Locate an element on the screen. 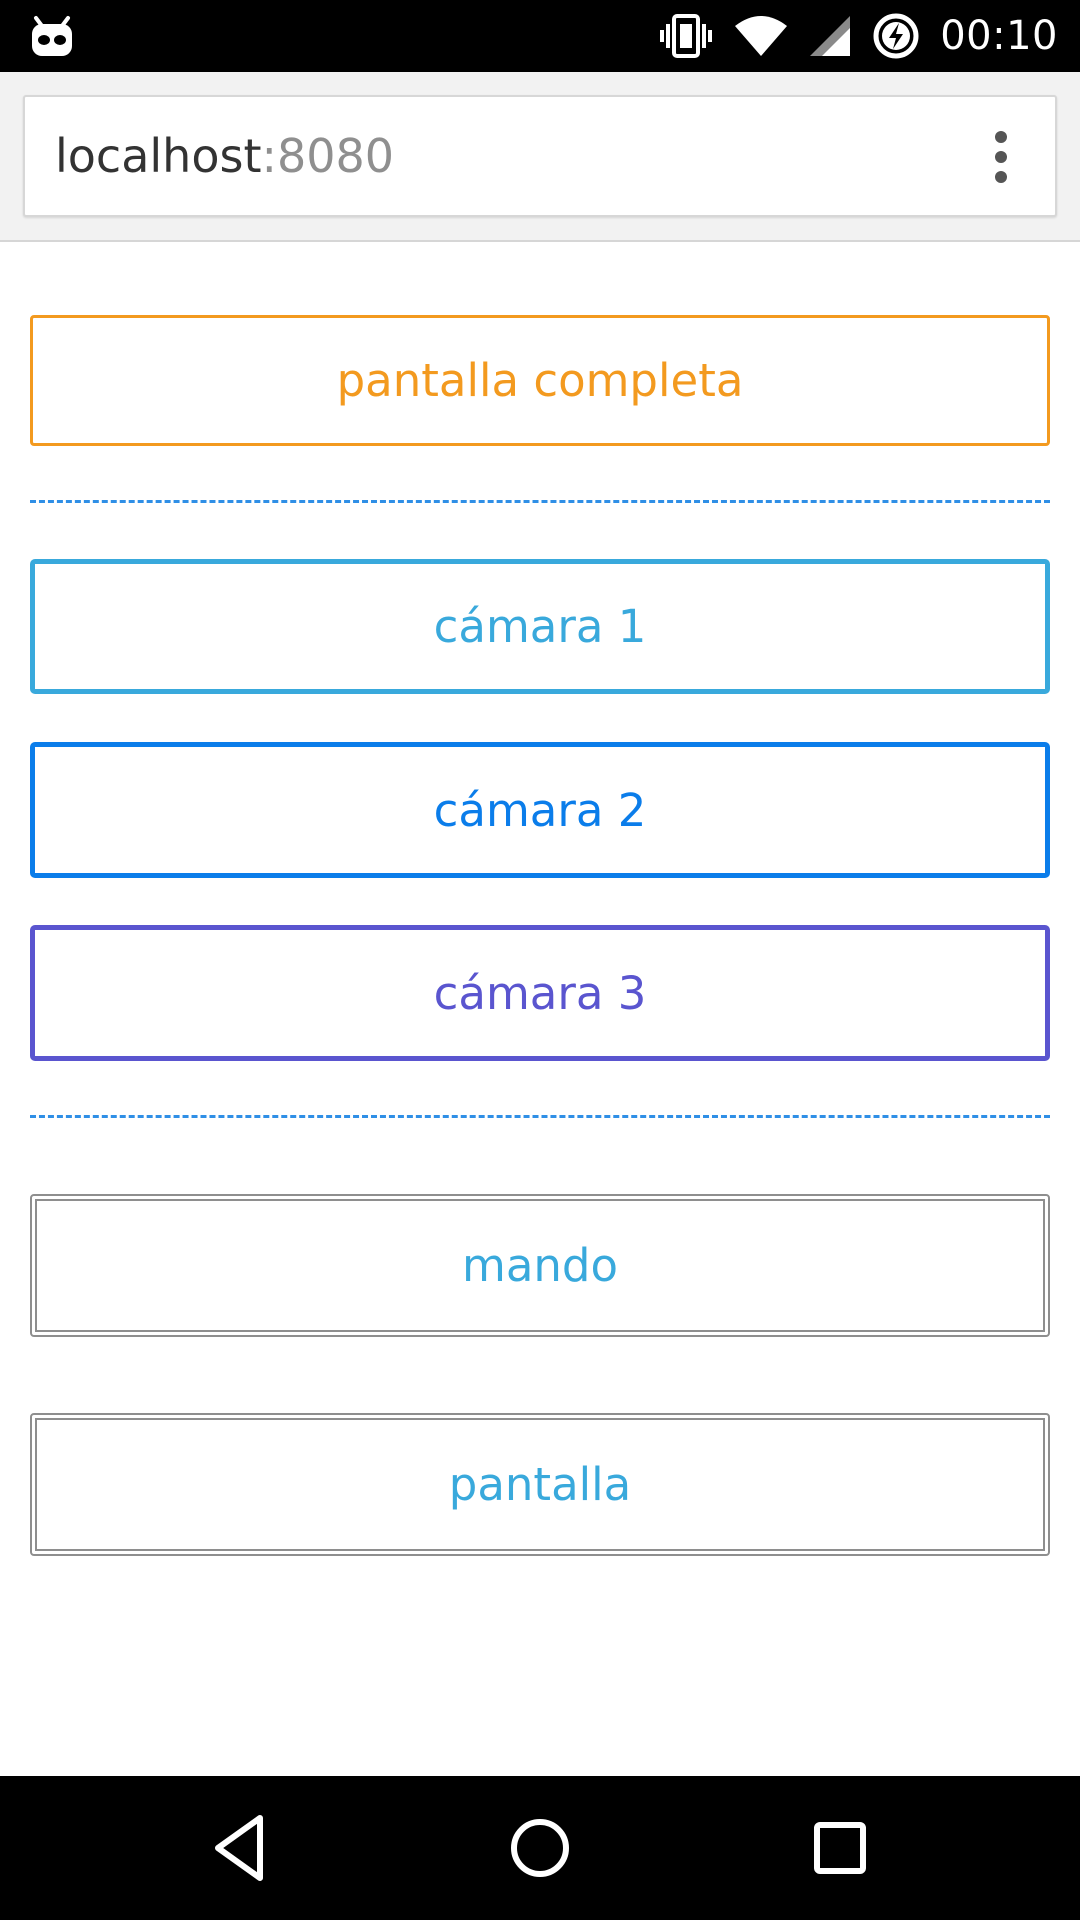 The height and width of the screenshot is (1920, 1080). url-bar: localhost:8080 is located at coordinates (540, 156).